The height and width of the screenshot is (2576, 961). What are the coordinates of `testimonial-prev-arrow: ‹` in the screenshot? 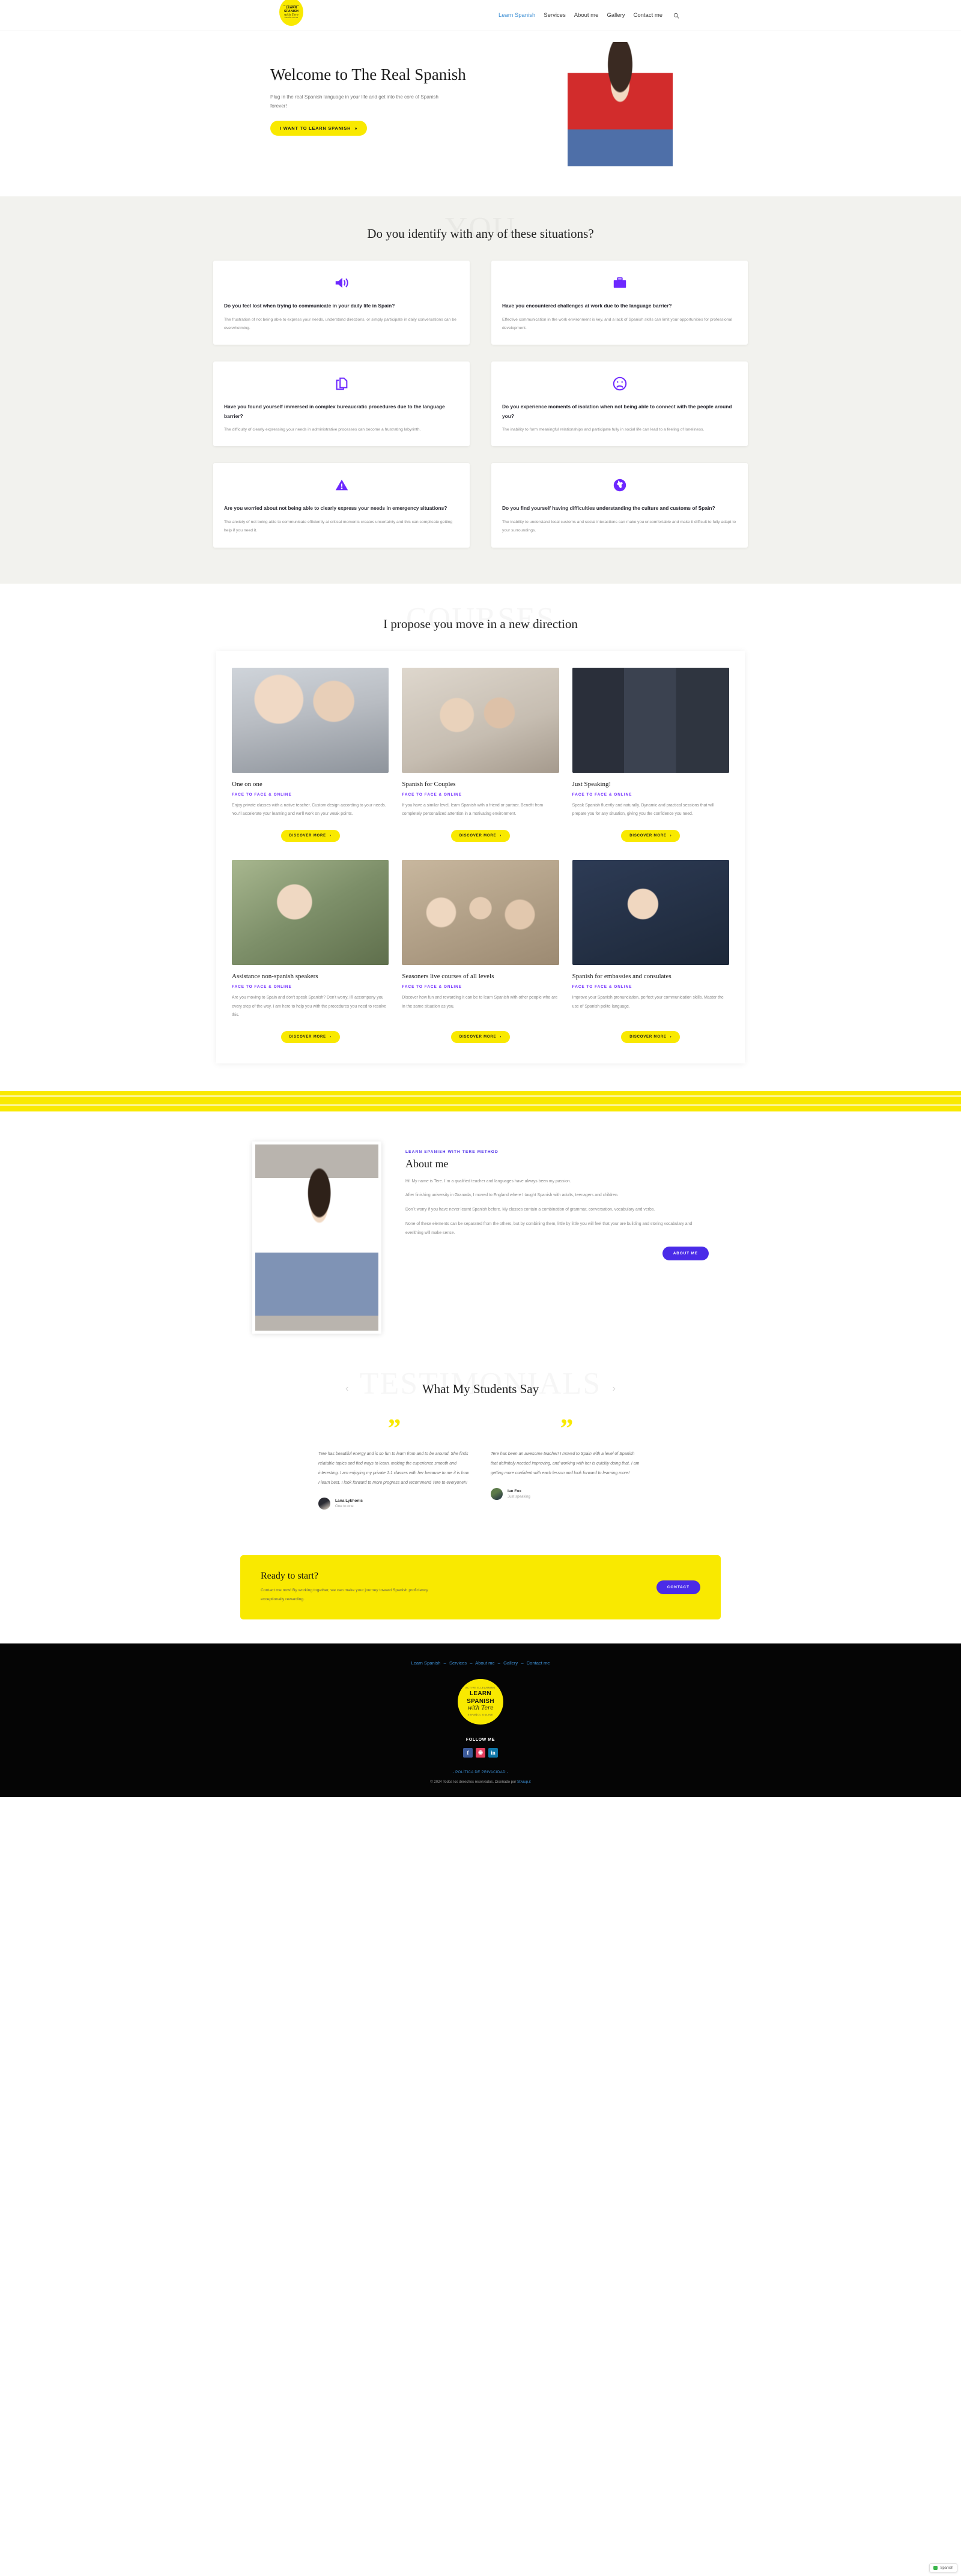 It's located at (346, 1388).